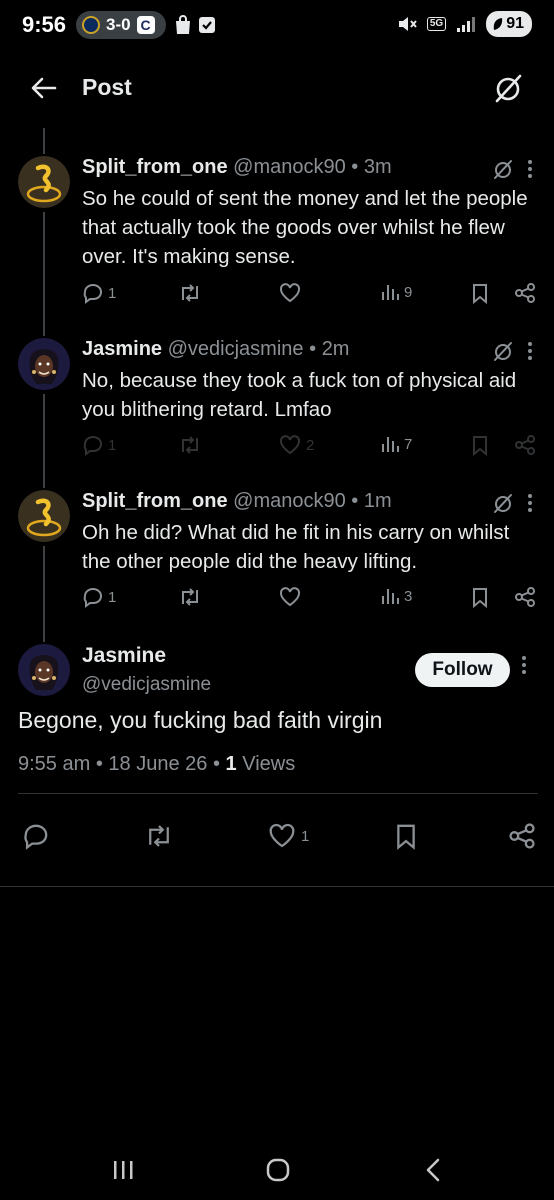 The image size is (554, 1200). I want to click on post-date: 18 June 26, so click(158, 764).